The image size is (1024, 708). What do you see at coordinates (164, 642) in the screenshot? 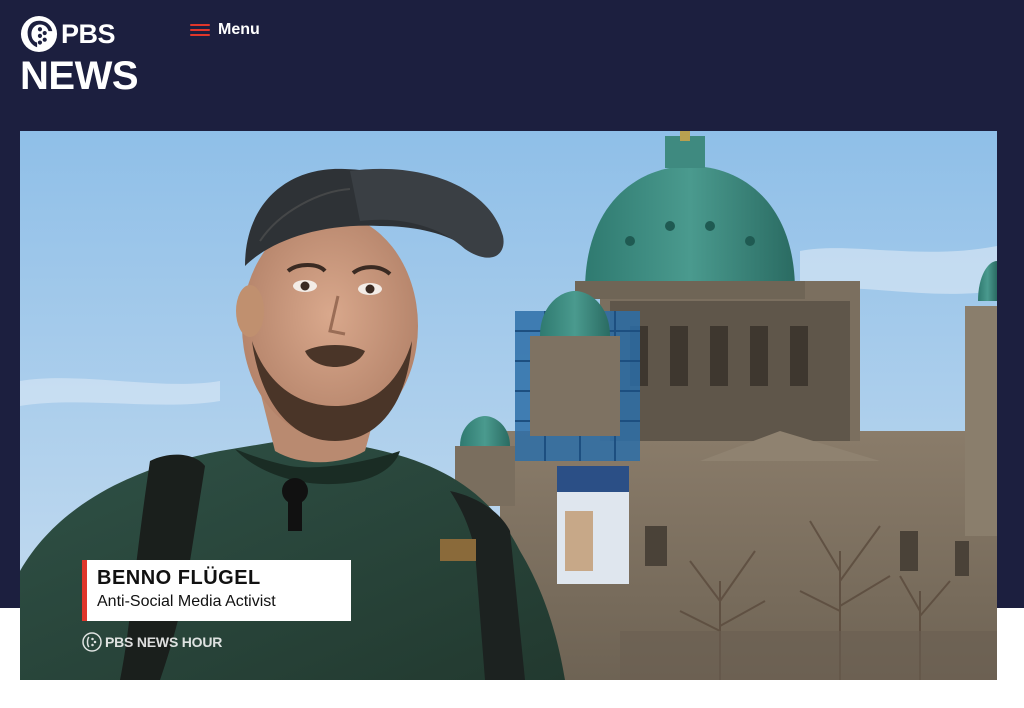
I see `watermark-text: PBS NEWS HOUR` at bounding box center [164, 642].